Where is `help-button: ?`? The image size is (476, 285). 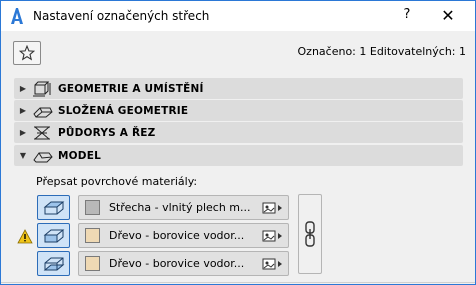
help-button: ? is located at coordinates (407, 16).